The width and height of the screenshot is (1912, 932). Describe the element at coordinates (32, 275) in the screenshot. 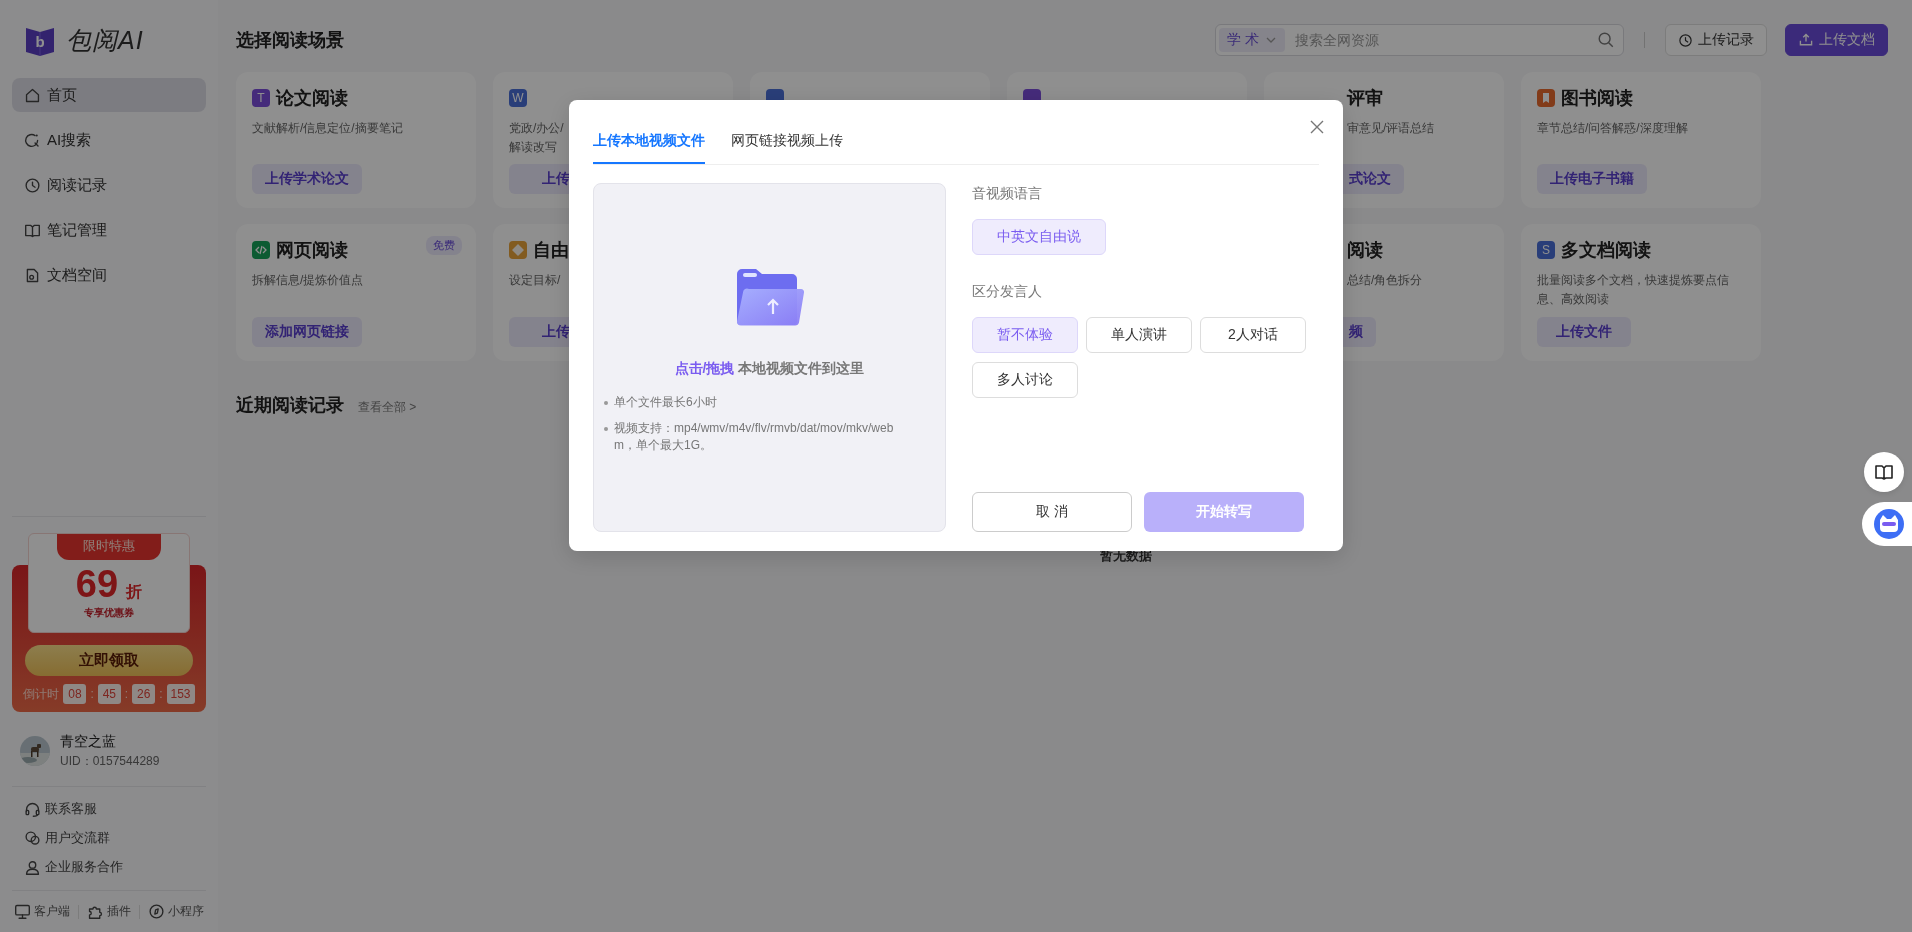

I see `document-icon` at that location.